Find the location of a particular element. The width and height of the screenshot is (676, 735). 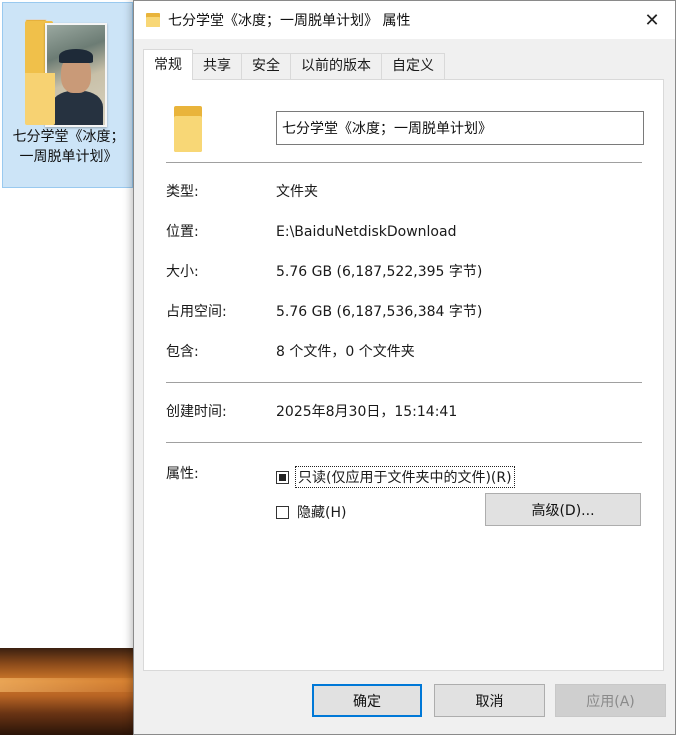

tab-customize: 自定义 is located at coordinates (413, 66).